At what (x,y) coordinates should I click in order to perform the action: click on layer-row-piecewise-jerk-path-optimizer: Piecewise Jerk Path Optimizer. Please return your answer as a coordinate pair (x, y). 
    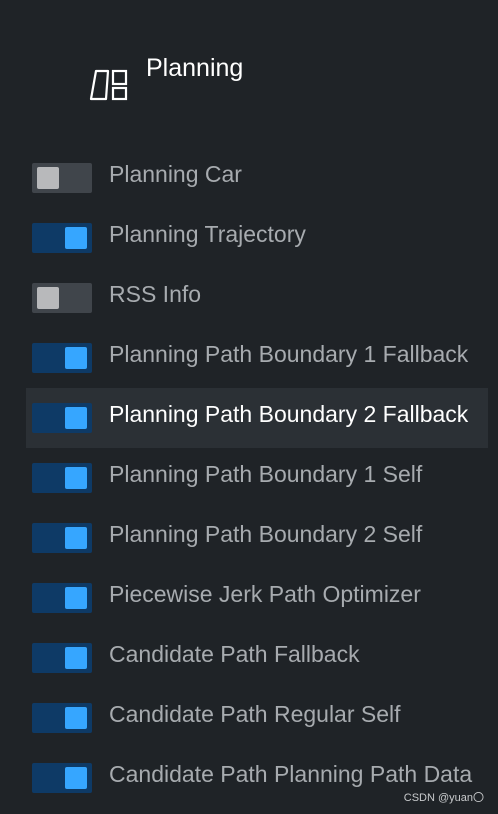
    Looking at the image, I should click on (257, 598).